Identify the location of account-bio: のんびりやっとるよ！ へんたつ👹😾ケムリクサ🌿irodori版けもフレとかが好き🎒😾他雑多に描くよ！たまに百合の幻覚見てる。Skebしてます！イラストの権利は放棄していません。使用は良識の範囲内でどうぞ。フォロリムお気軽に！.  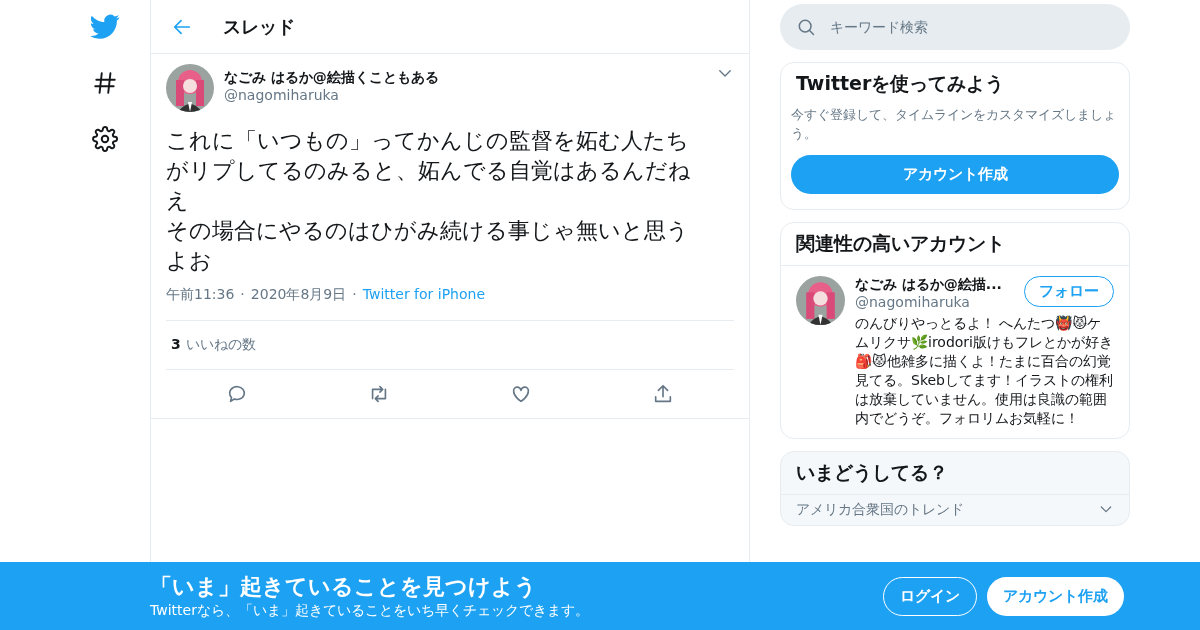
(984, 371).